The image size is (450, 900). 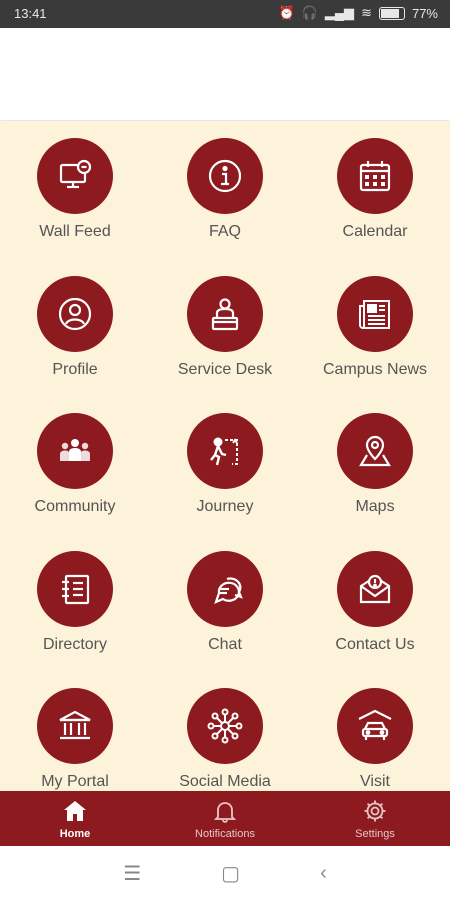 What do you see at coordinates (75, 726) in the screenshot?
I see `portal-building-icon` at bounding box center [75, 726].